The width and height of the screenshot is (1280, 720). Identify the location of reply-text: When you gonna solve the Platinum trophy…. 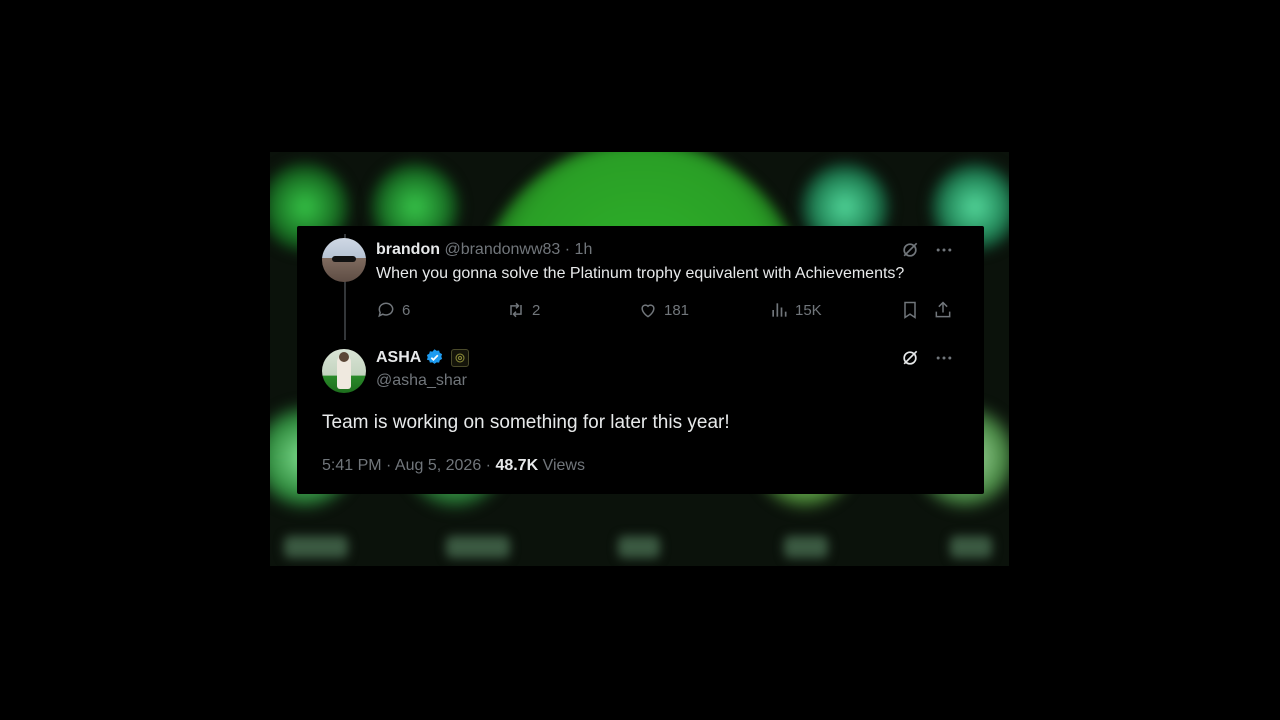
(640, 273).